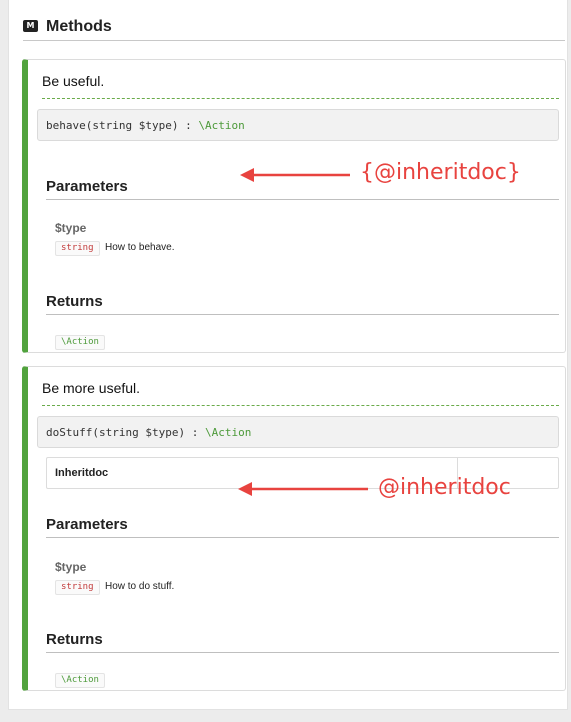 The height and width of the screenshot is (722, 571). Describe the element at coordinates (302, 526) in the screenshot. I see `parameters-heading: Parameters` at that location.